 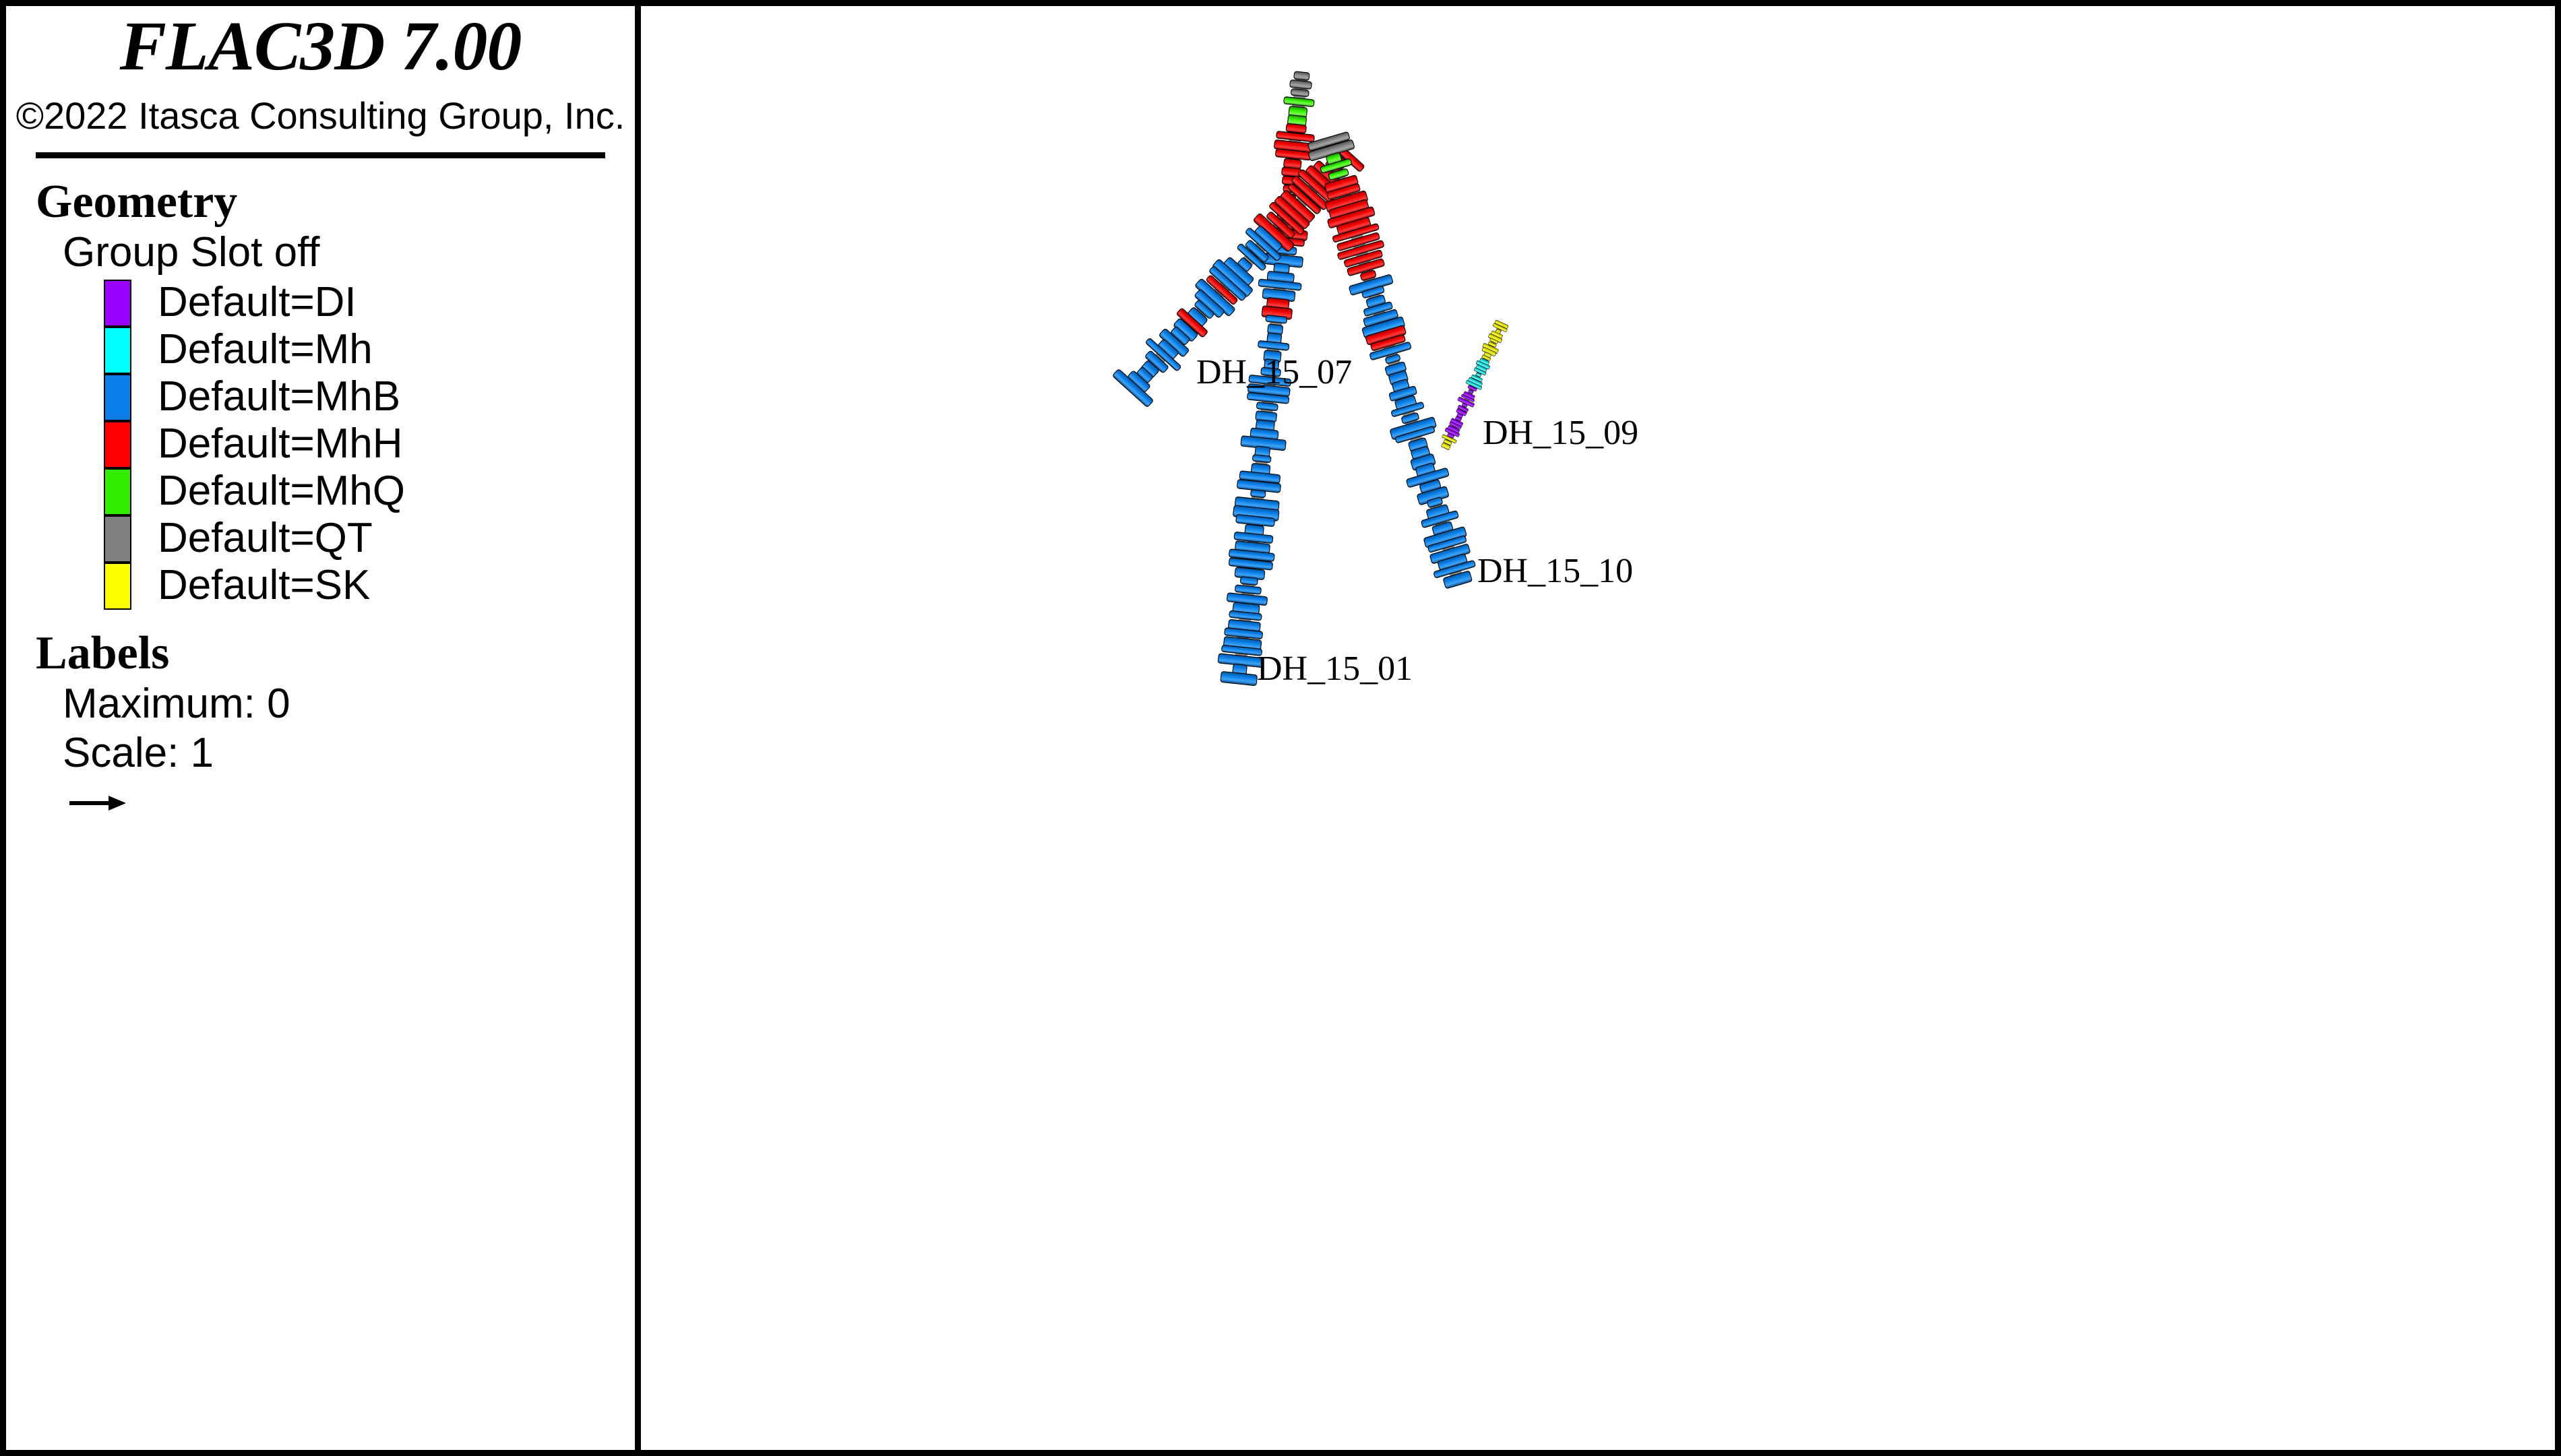 I want to click on legend-entry: Default=MhQ, so click(x=320, y=492).